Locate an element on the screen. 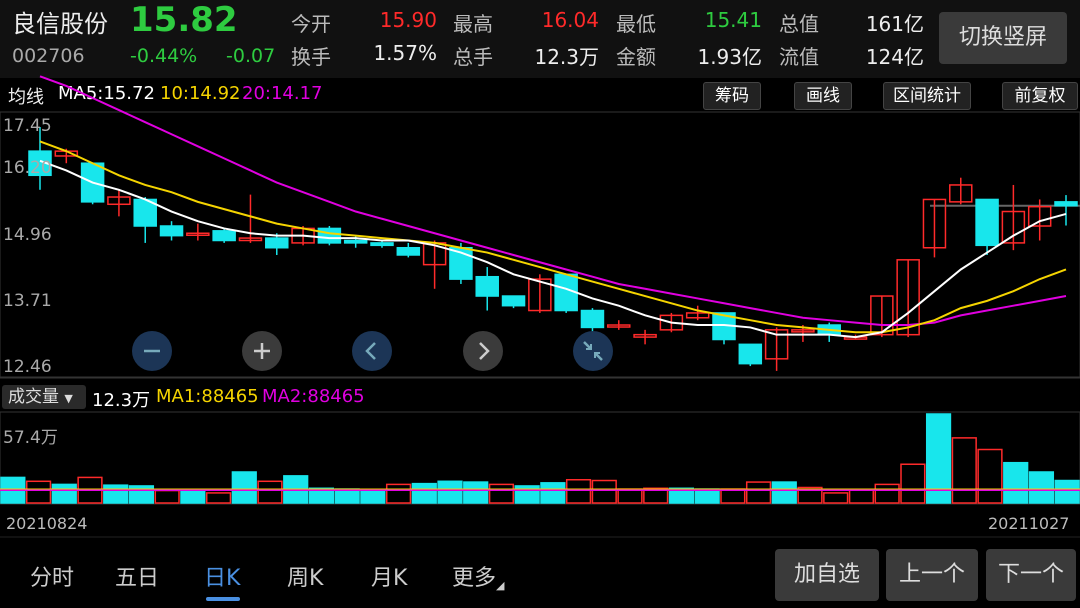 This screenshot has height=608, width=1080. quote-value: 12.3万 is located at coordinates (566, 57).